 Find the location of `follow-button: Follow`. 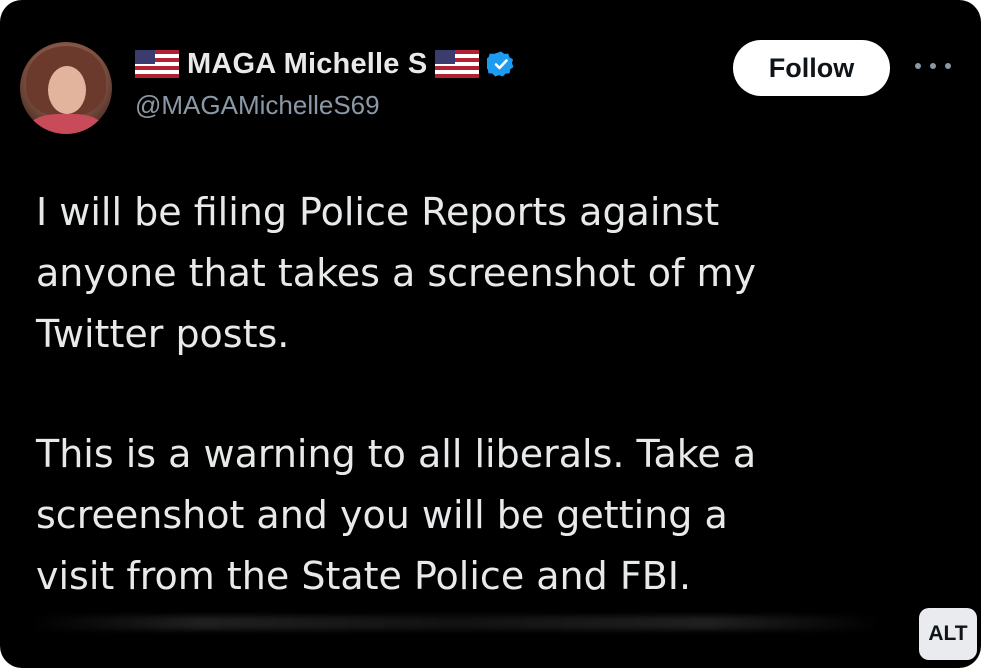

follow-button: Follow is located at coordinates (811, 68).